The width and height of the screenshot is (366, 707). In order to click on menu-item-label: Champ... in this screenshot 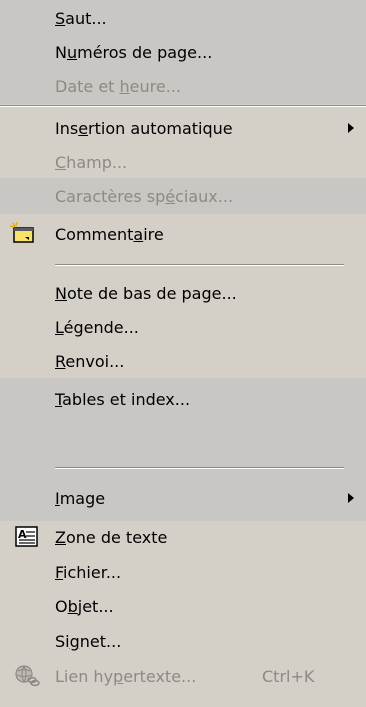, I will do `click(91, 162)`.